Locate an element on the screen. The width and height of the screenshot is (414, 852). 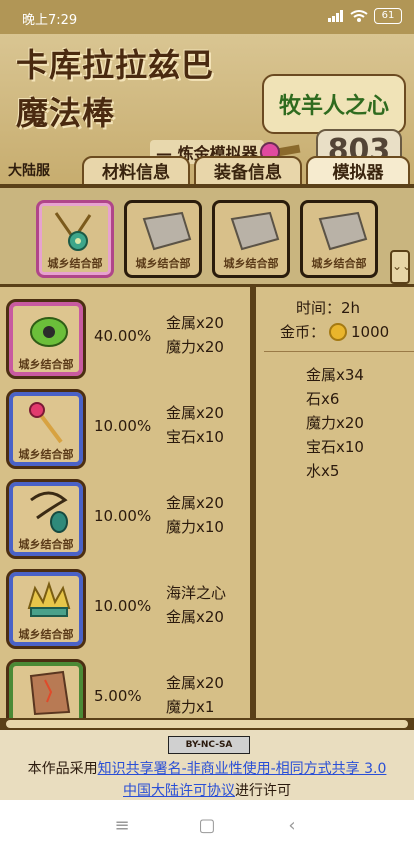
gold-line: 金币： 1000 is located at coordinates (334, 331).